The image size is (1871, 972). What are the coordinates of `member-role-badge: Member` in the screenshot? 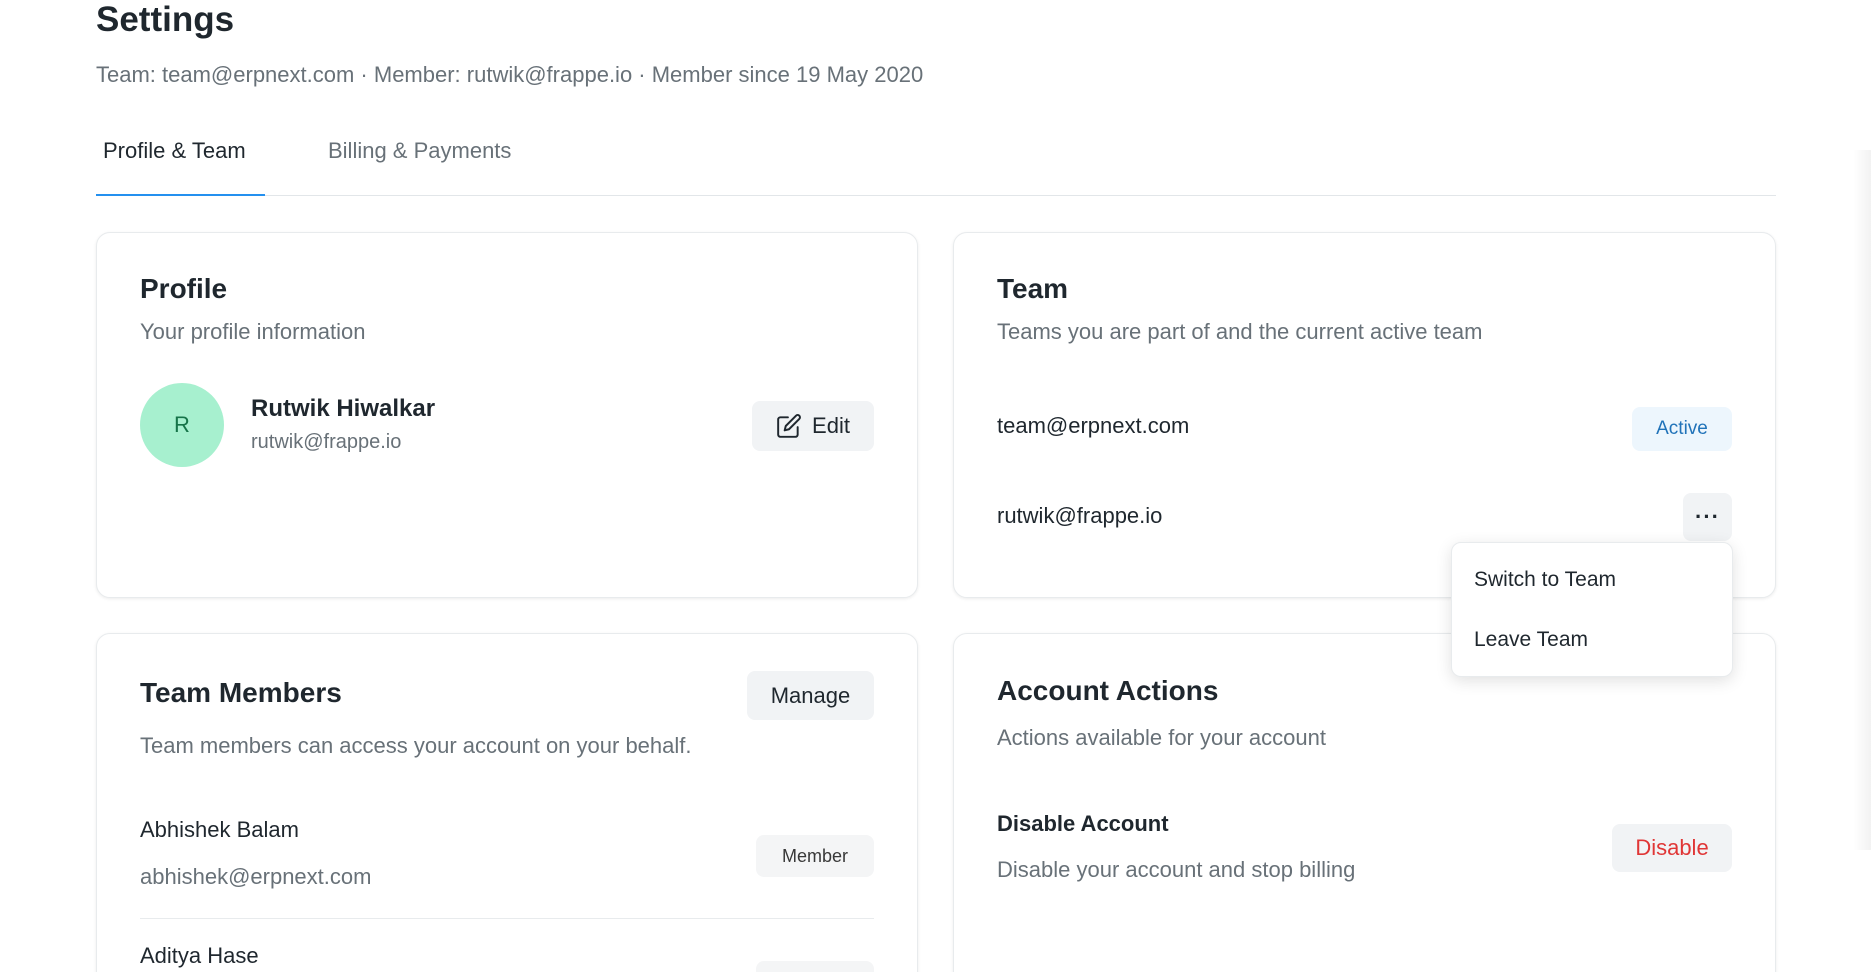 It's located at (815, 856).